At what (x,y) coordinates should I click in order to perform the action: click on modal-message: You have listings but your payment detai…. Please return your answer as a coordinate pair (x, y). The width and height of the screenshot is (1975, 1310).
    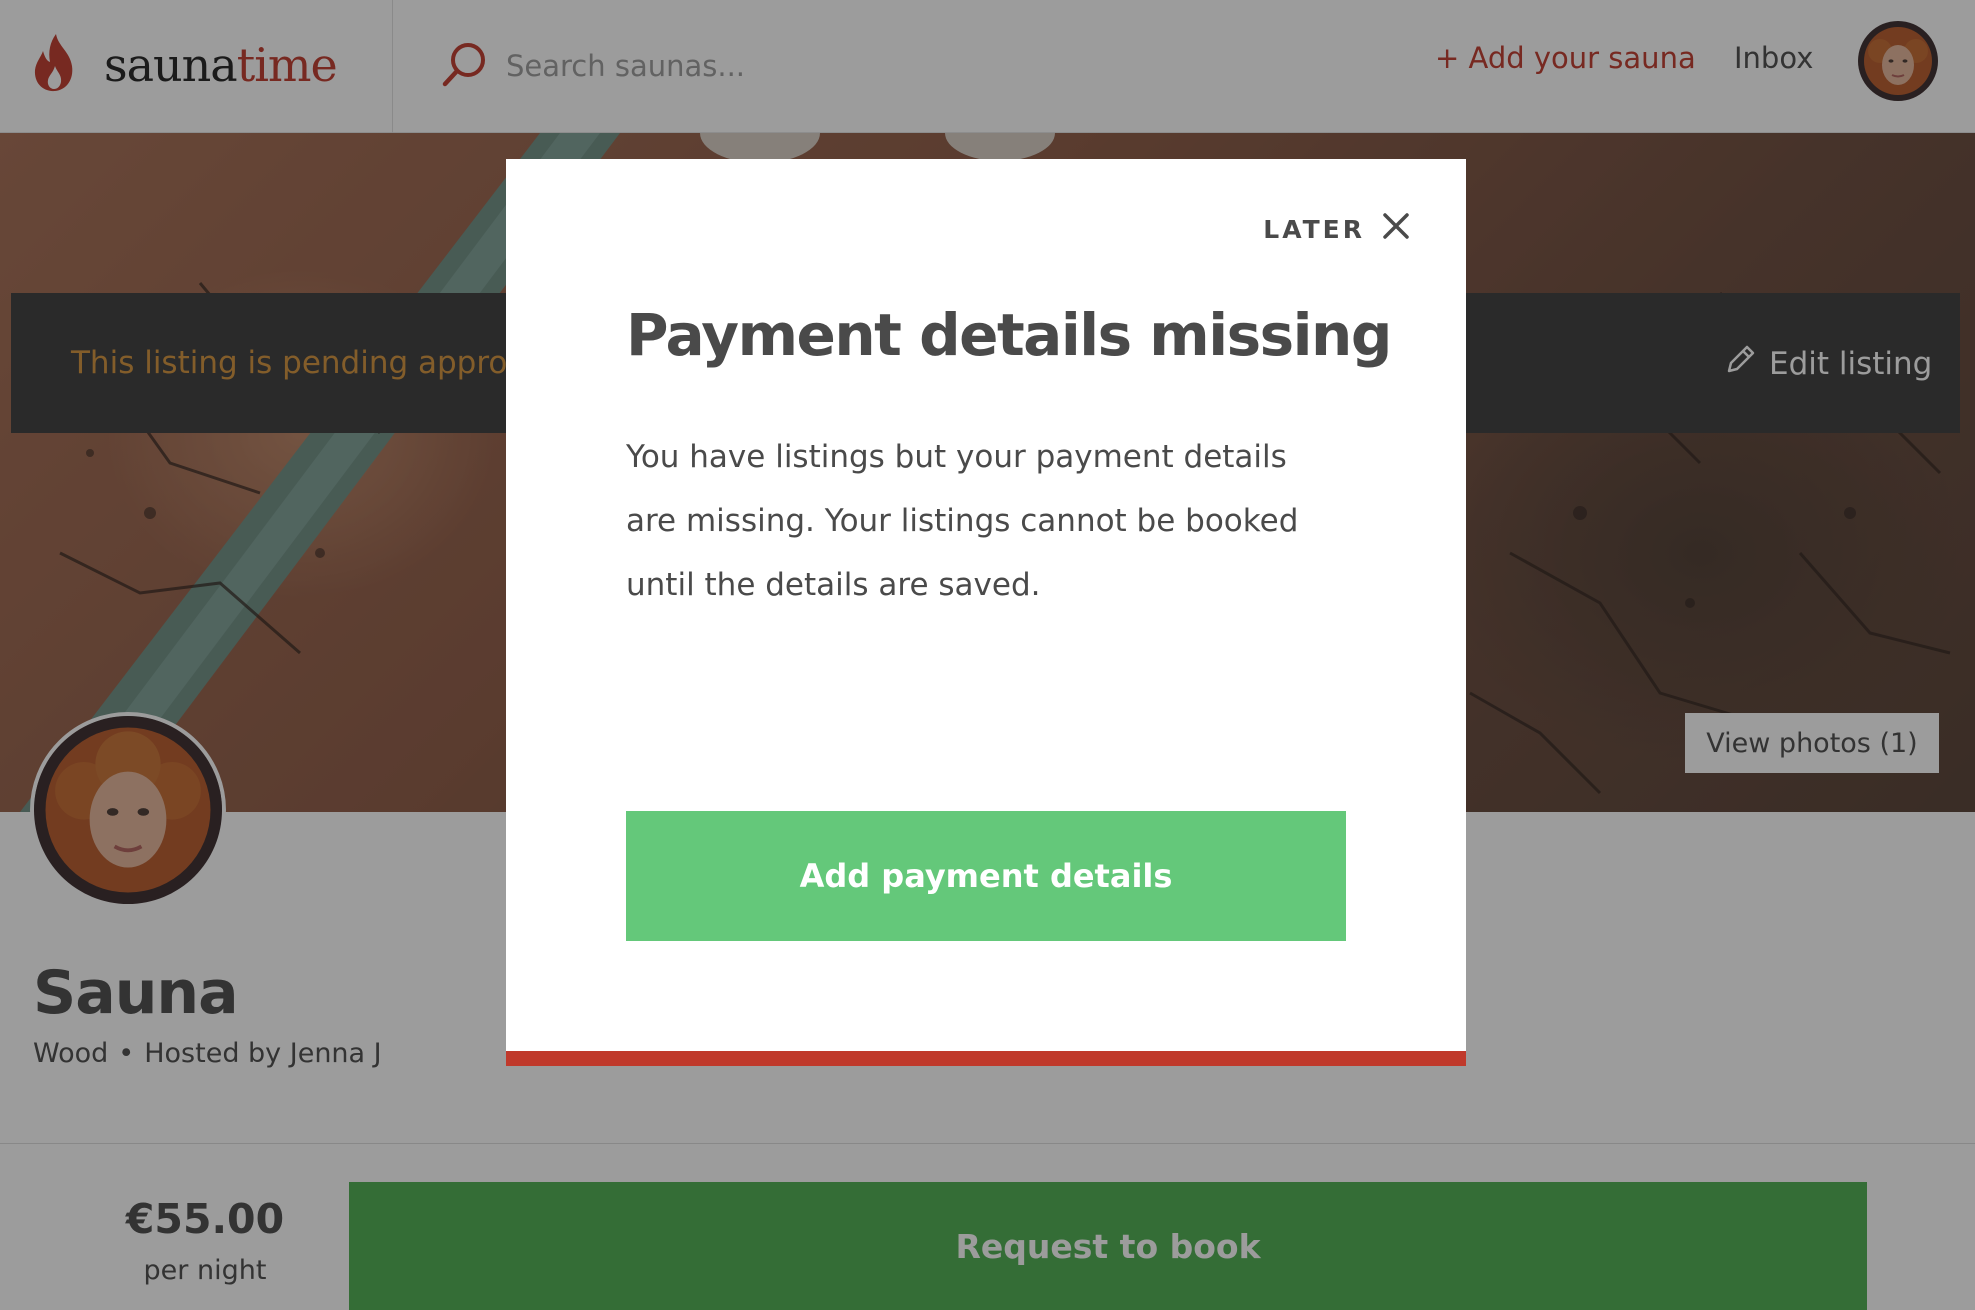
    Looking at the image, I should click on (962, 521).